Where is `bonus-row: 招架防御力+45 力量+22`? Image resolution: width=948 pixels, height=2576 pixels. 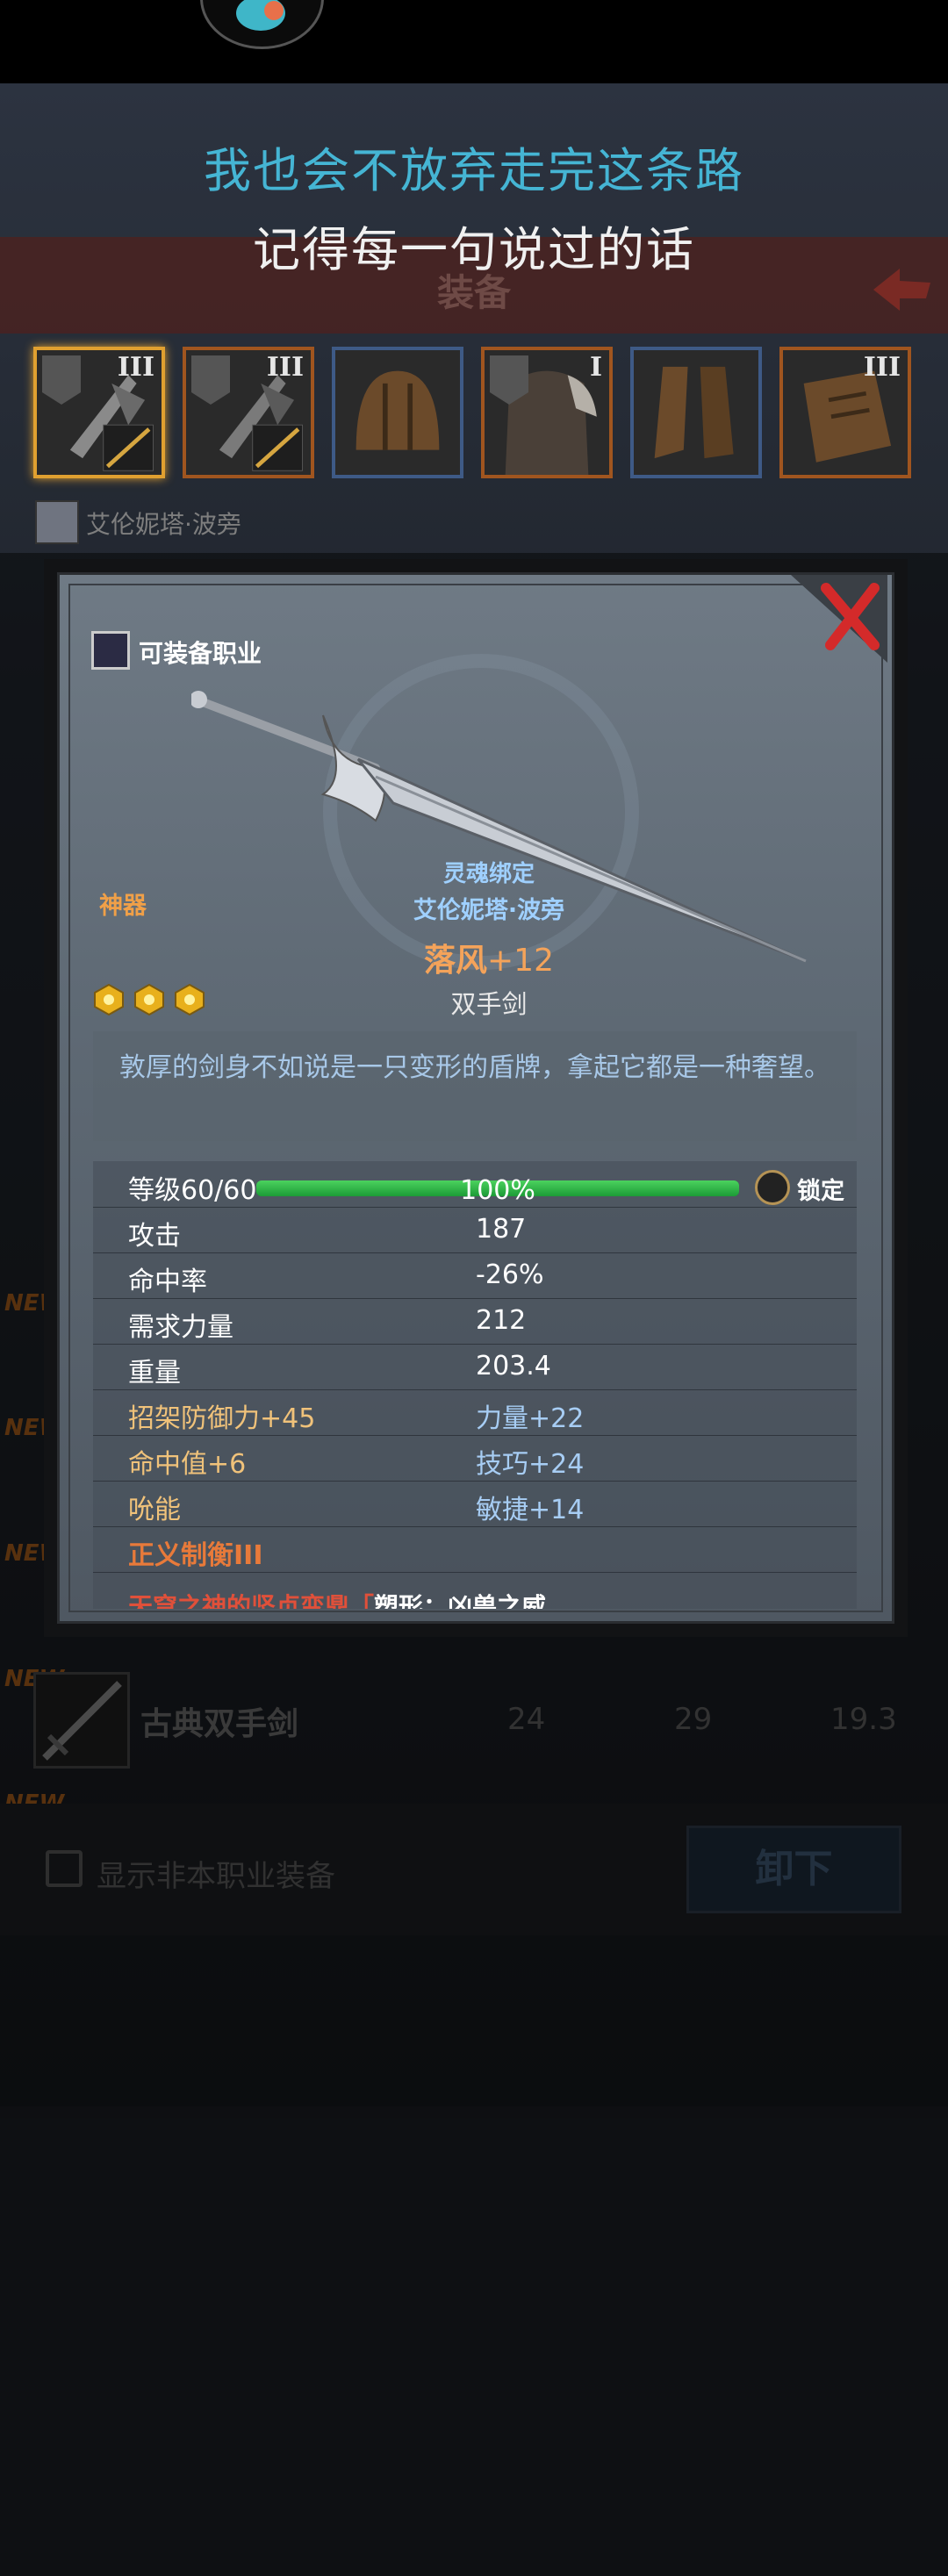 bonus-row: 招架防御力+45 力量+22 is located at coordinates (475, 1412).